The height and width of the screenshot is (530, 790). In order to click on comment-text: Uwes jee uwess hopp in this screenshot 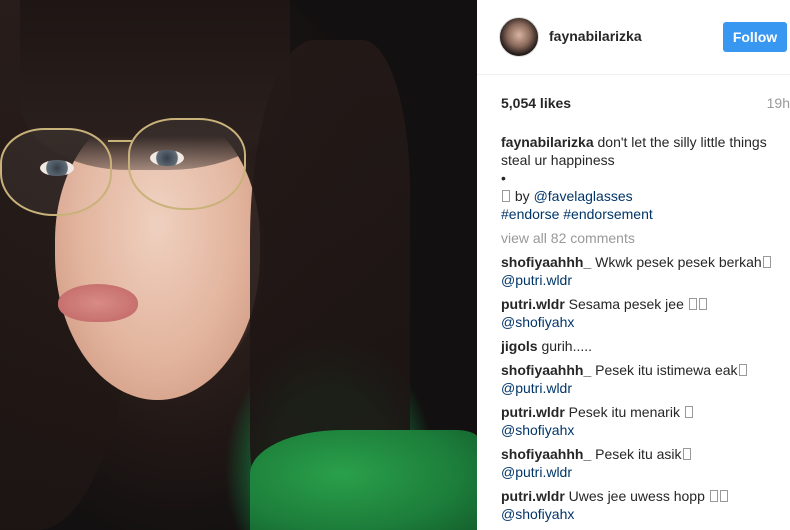, I will do `click(636, 496)`.